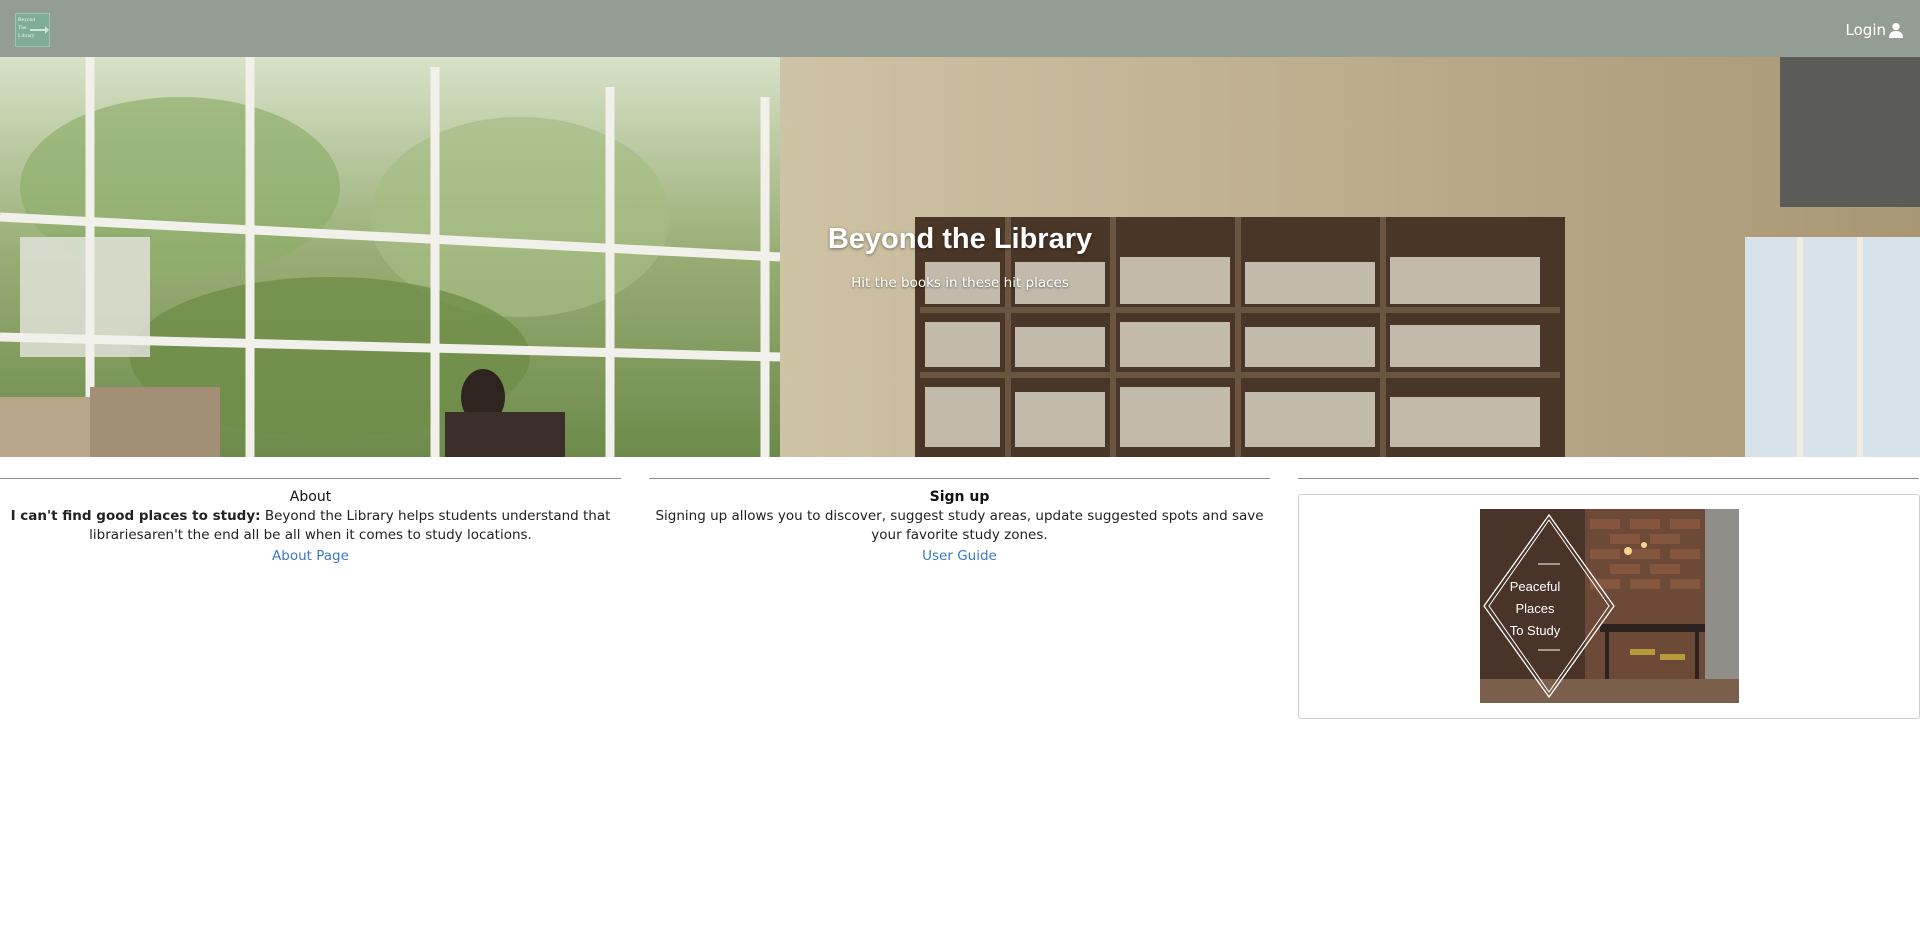 Image resolution: width=1920 pixels, height=937 pixels. I want to click on feature-image-section: Peaceful Places To Study, so click(1609, 598).